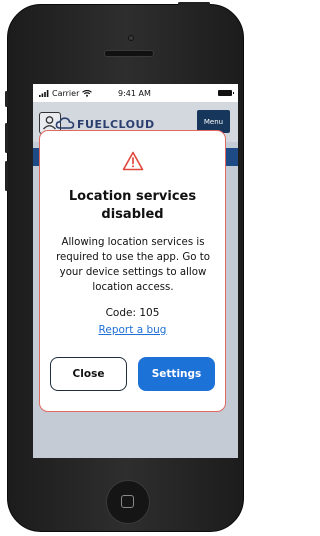 The height and width of the screenshot is (536, 320). Describe the element at coordinates (132, 330) in the screenshot. I see `report-bug-link: Report a bug` at that location.